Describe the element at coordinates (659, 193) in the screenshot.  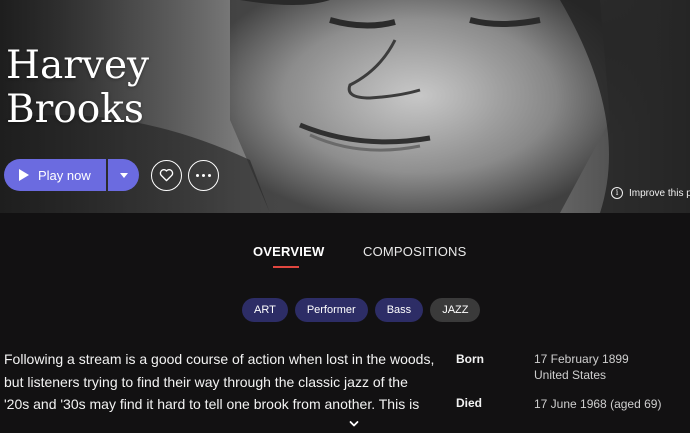
I see `improve-label: Improve this p` at that location.